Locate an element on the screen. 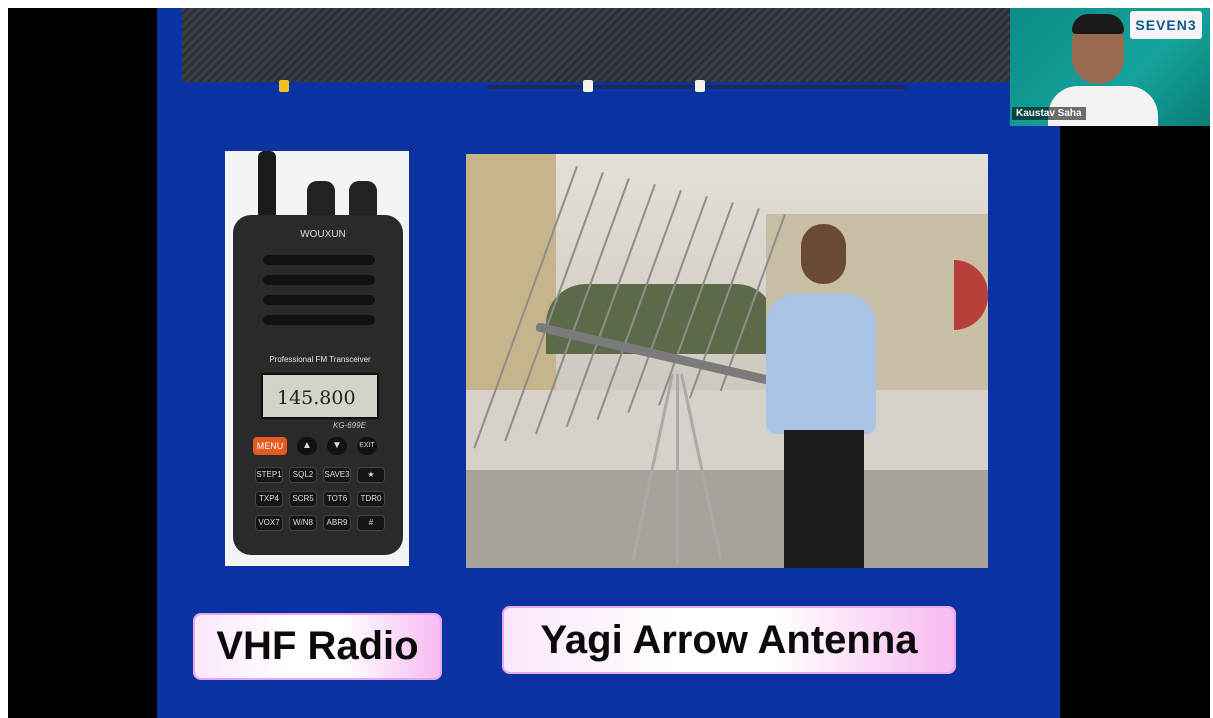 This screenshot has height=718, width=1213. radio-key: STEP1 is located at coordinates (269, 475).